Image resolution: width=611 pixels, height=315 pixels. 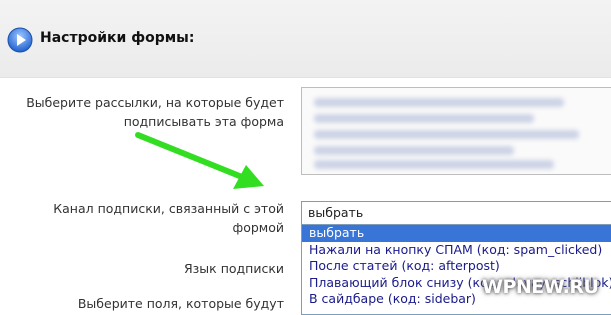 What do you see at coordinates (540, 287) in the screenshot?
I see `watermark-logo: WPNEW.RU` at bounding box center [540, 287].